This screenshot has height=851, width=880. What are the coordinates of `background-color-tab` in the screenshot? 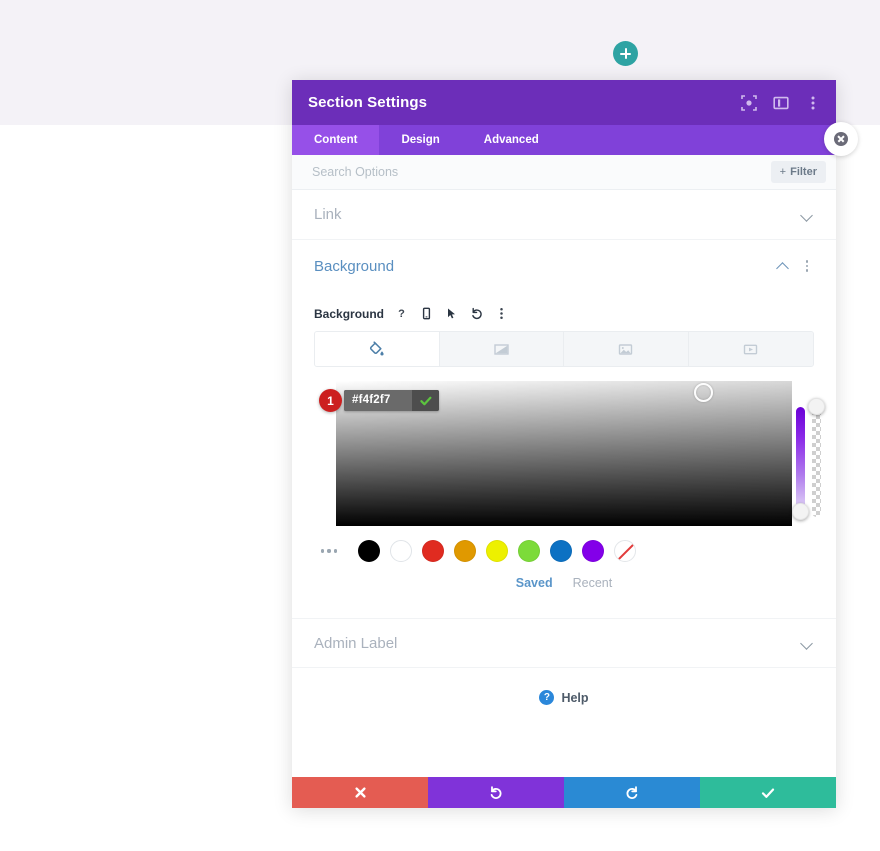 It's located at (377, 349).